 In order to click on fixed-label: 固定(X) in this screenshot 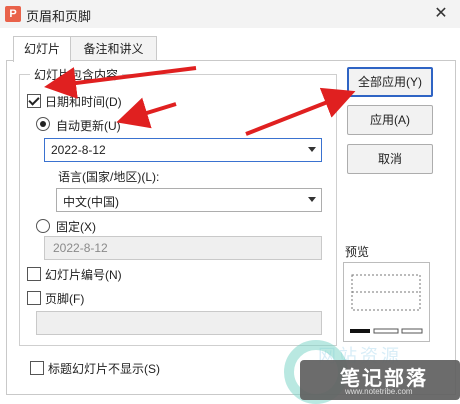, I will do `click(76, 227)`.